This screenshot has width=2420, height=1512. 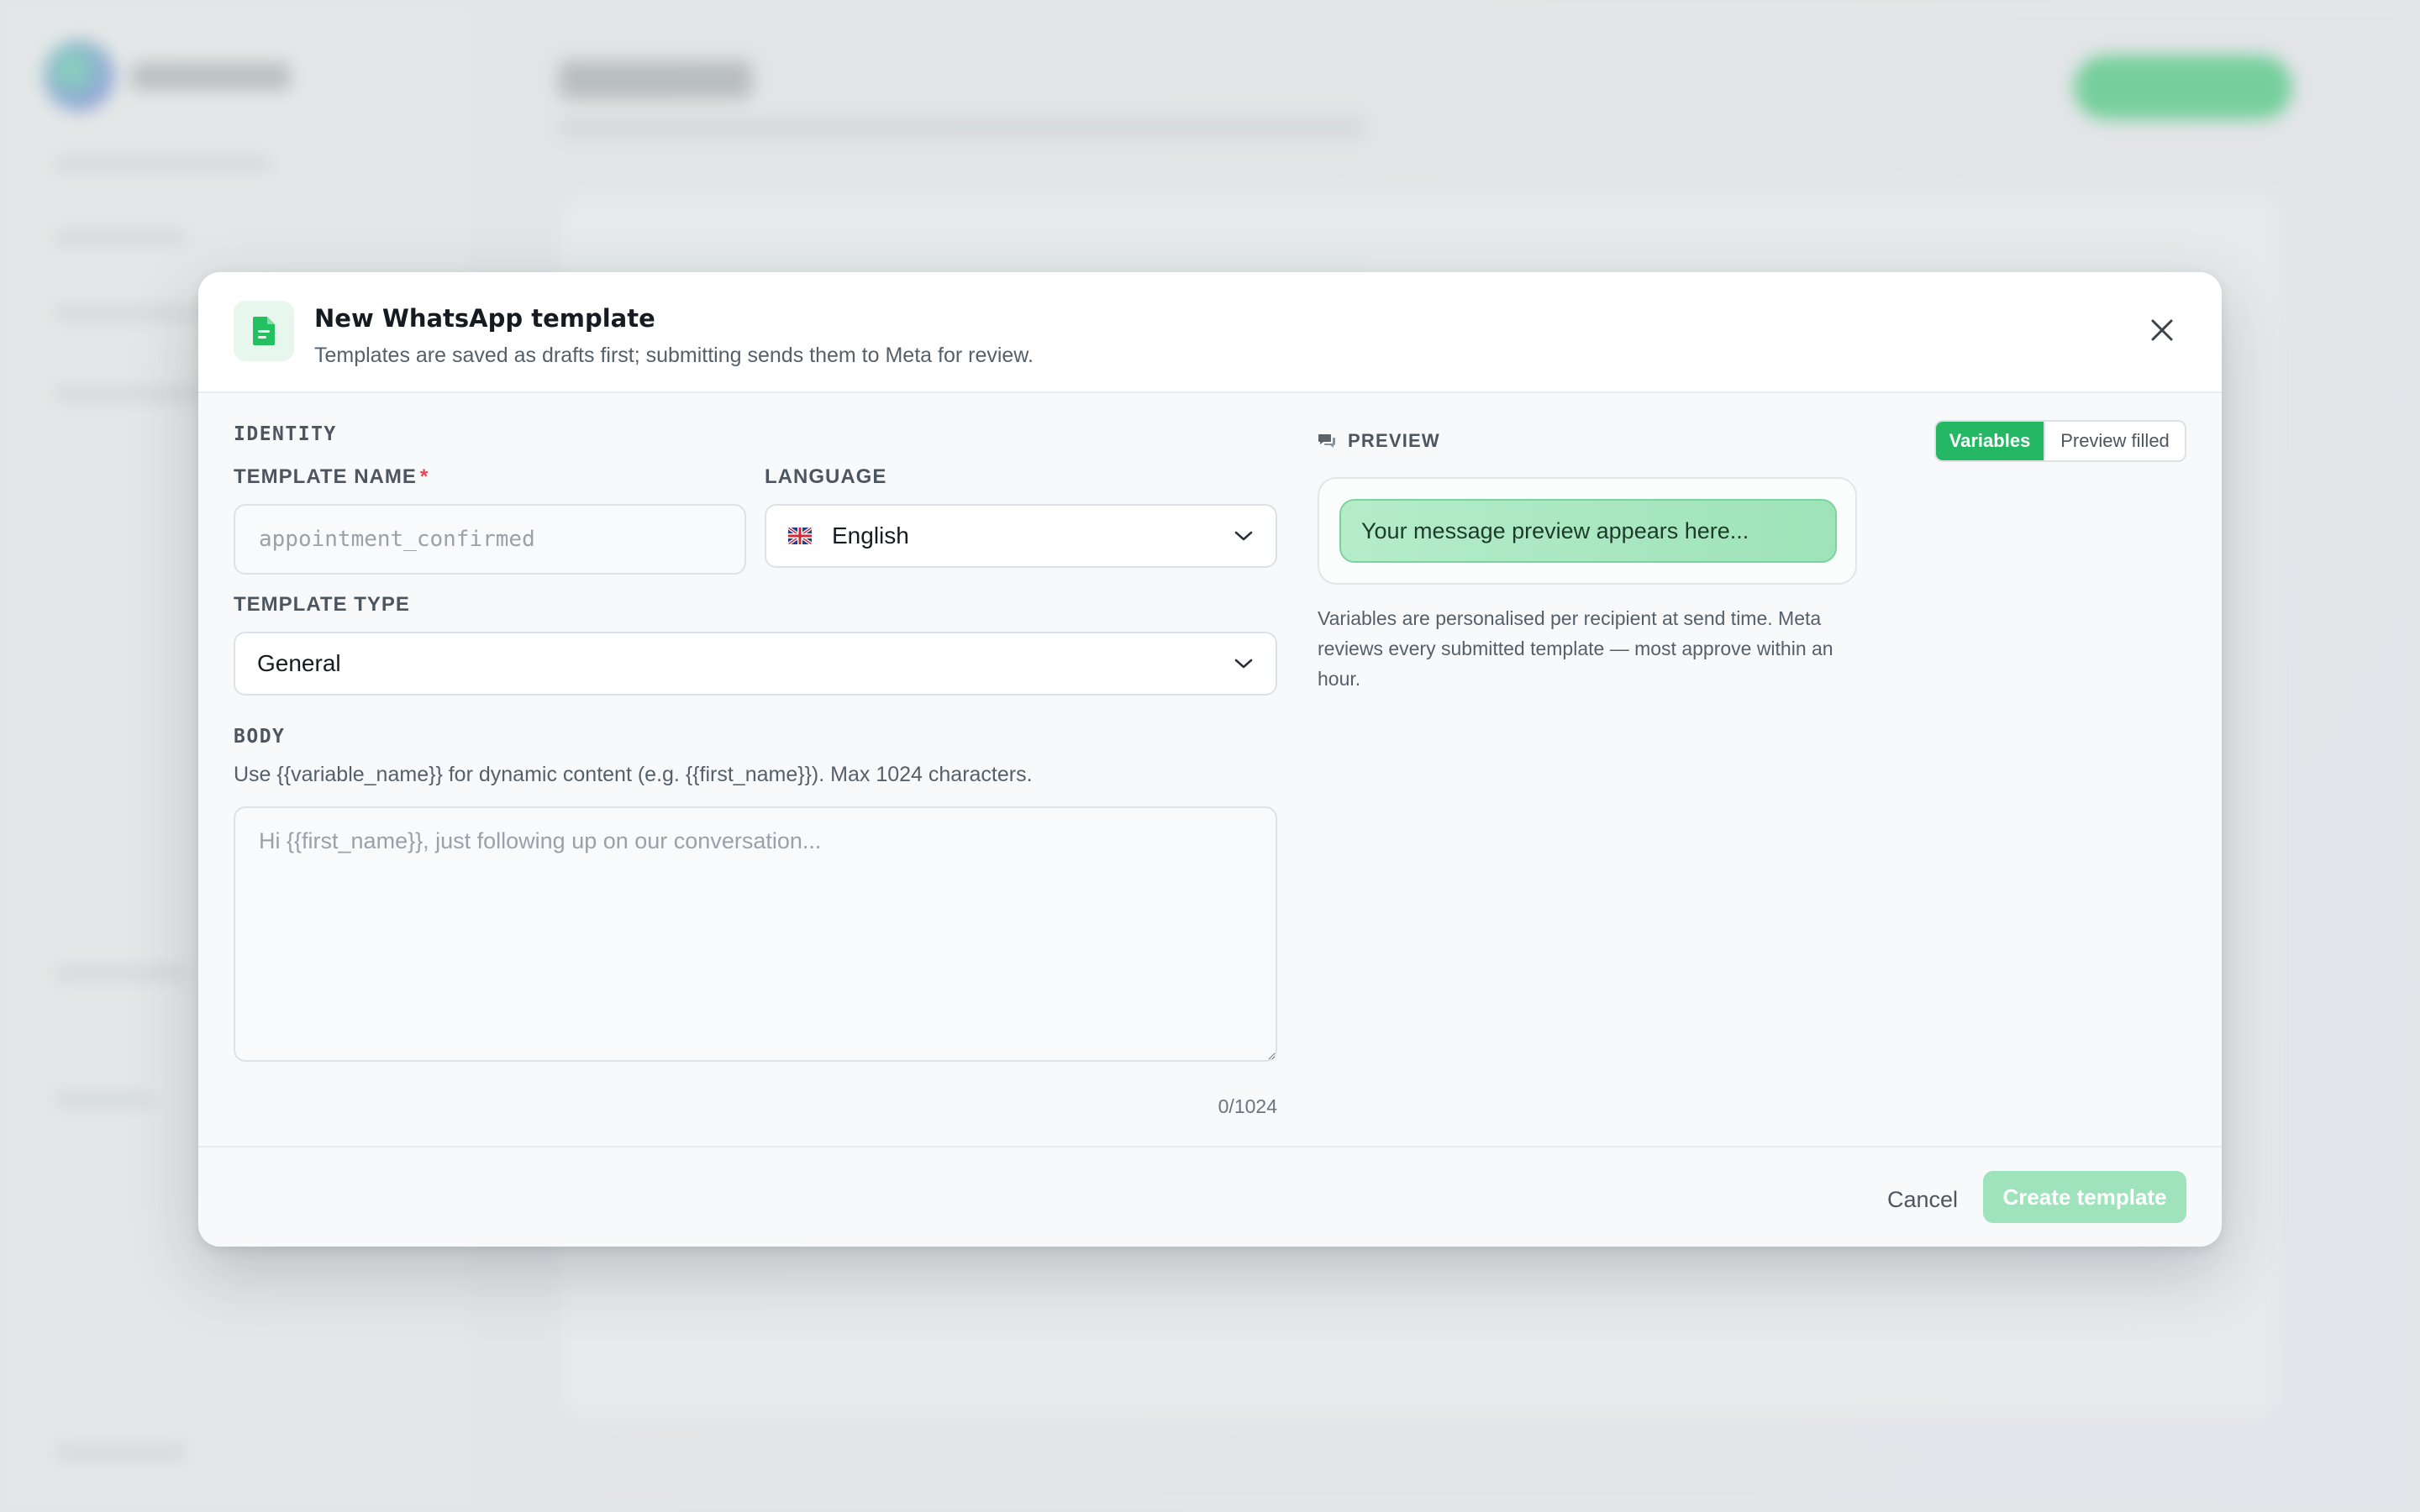 I want to click on language-select: English, so click(x=1021, y=536).